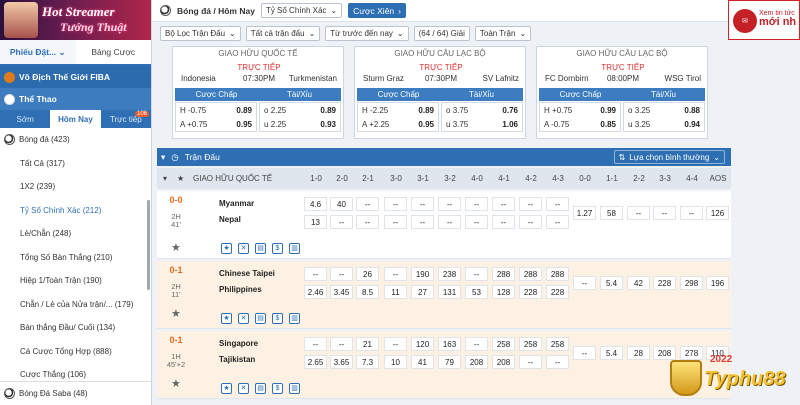 Image resolution: width=800 pixels, height=405 pixels. What do you see at coordinates (398, 124) in the screenshot?
I see `odds-line: A +2.25 0.95` at bounding box center [398, 124].